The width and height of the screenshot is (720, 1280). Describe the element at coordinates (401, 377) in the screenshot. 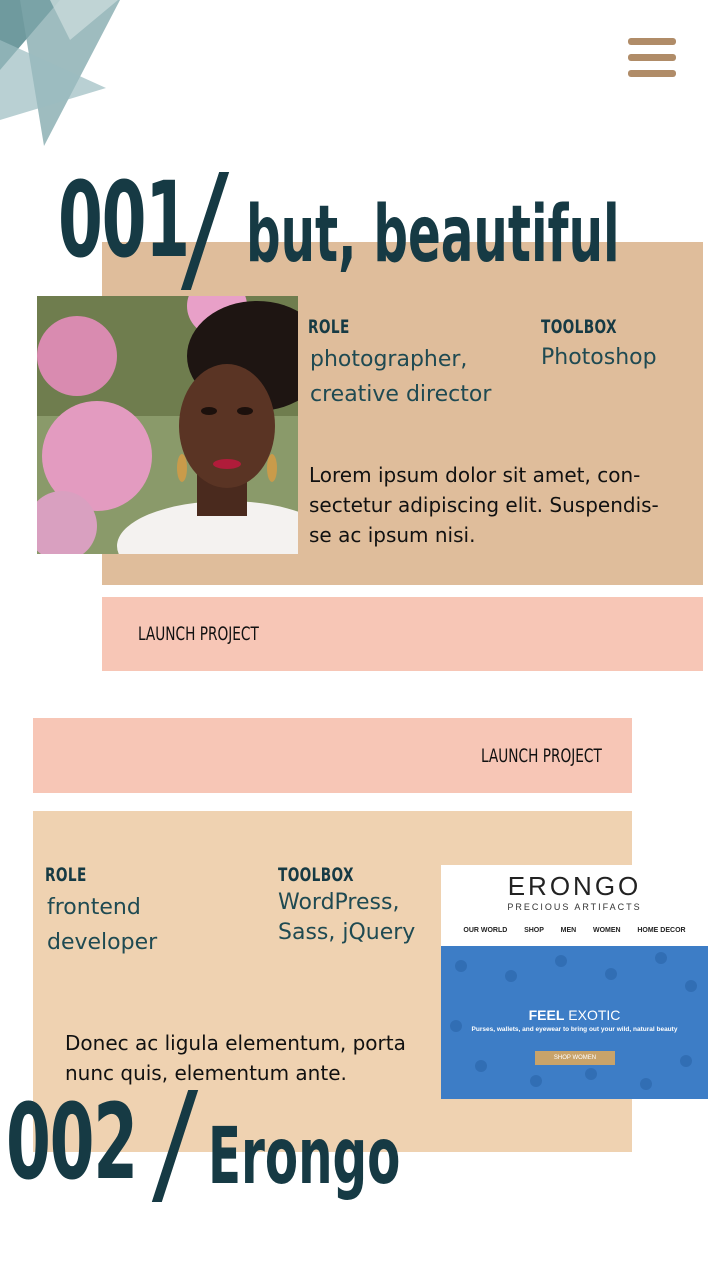

I see `role-value: photographer, creative director` at that location.